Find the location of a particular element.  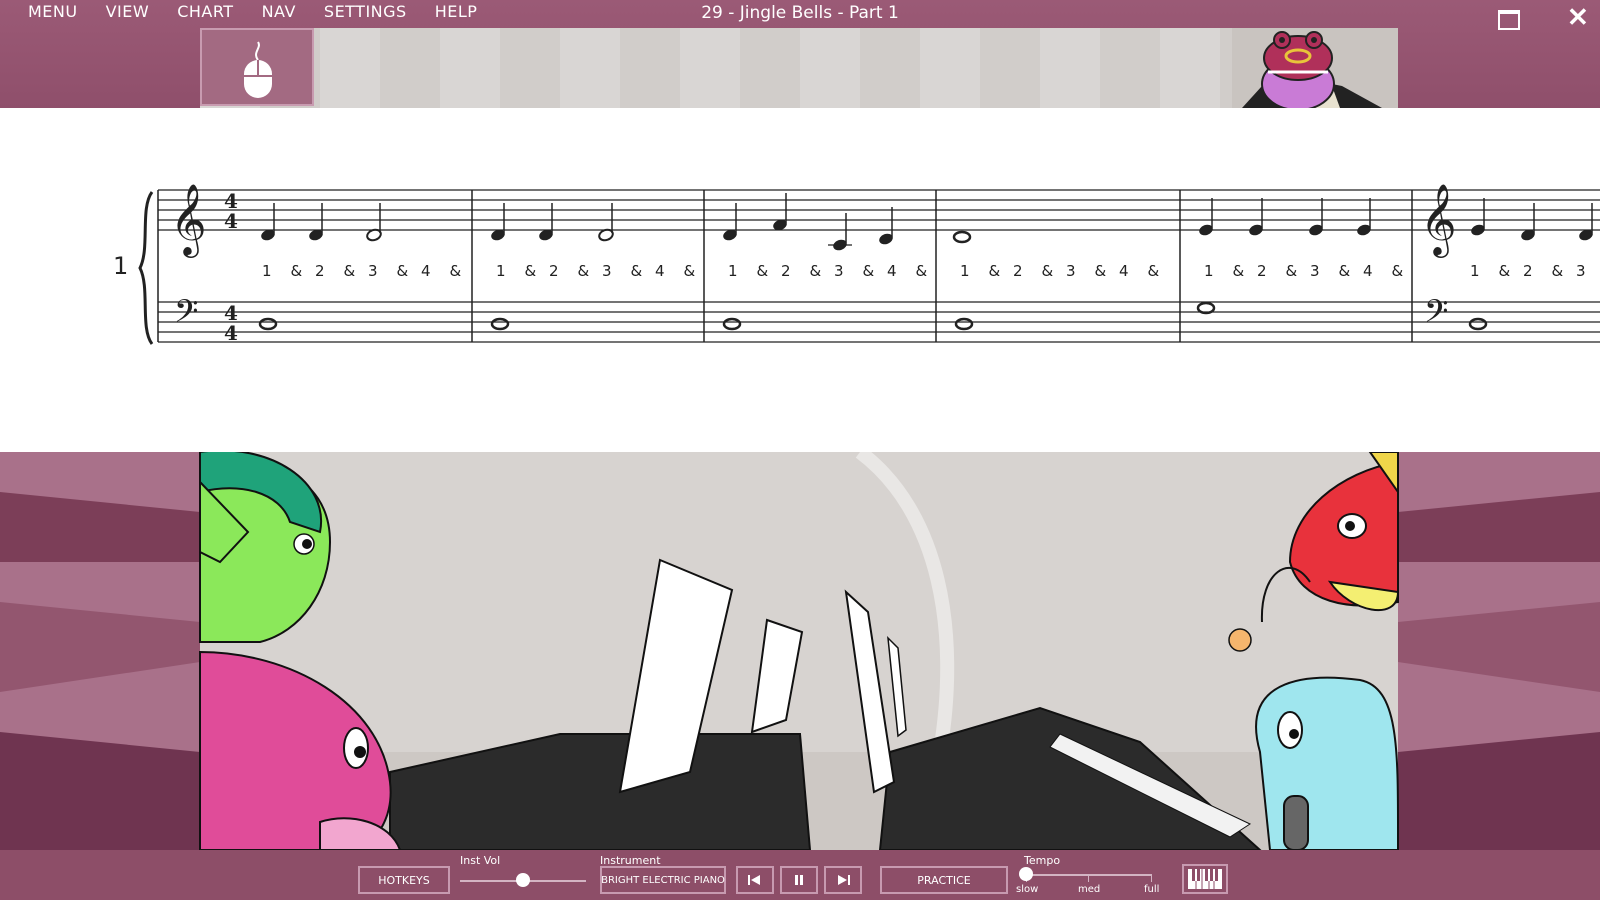

treble-time-sig-bottom: 4 is located at coordinates (231, 221).